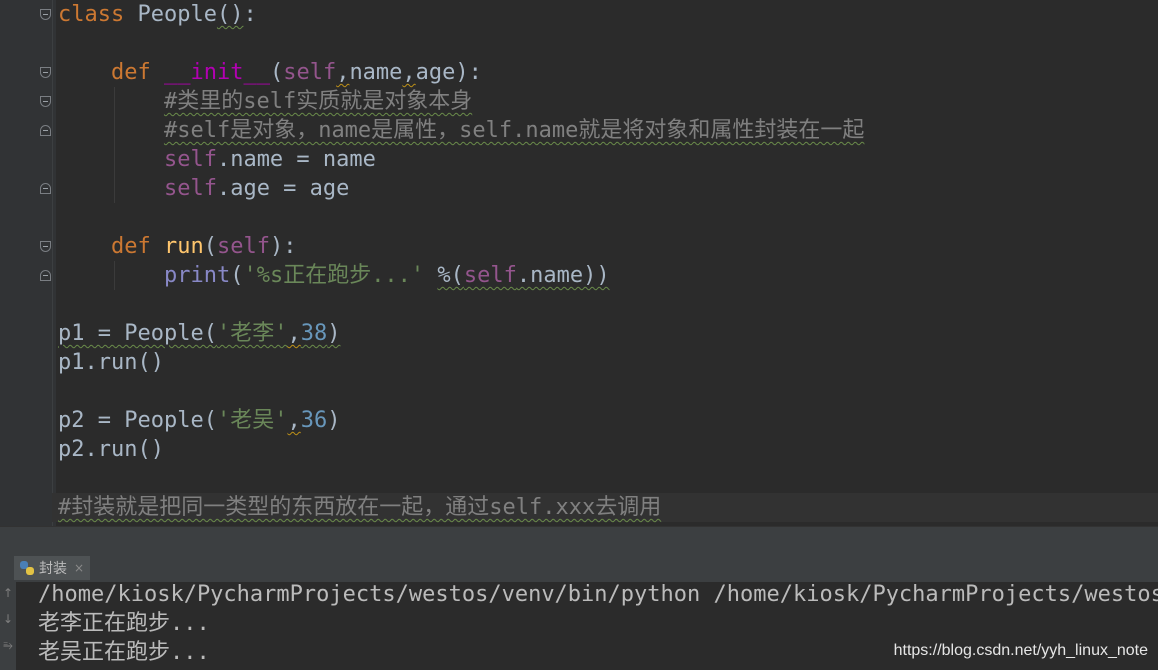  I want to click on code-token: '老吴', so click(252, 420).